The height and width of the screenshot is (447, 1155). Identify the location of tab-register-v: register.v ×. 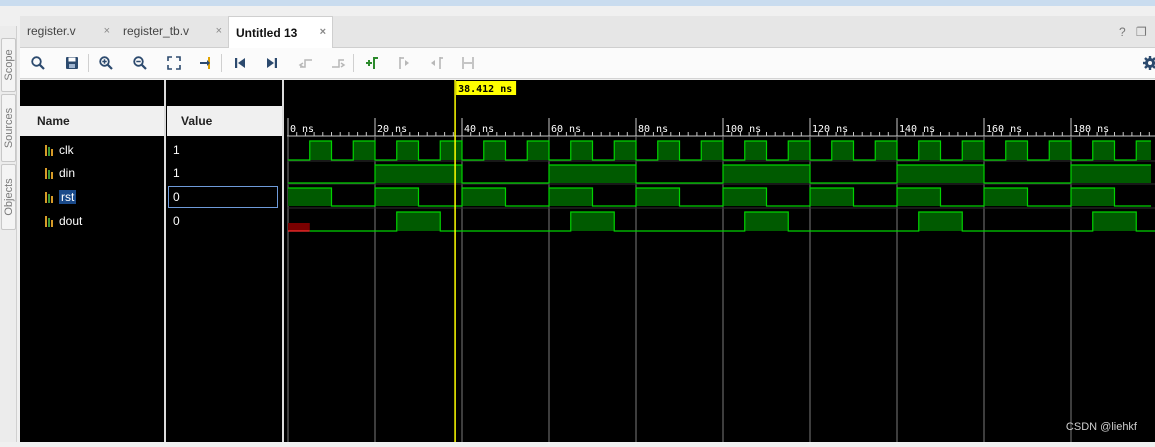
(68, 31).